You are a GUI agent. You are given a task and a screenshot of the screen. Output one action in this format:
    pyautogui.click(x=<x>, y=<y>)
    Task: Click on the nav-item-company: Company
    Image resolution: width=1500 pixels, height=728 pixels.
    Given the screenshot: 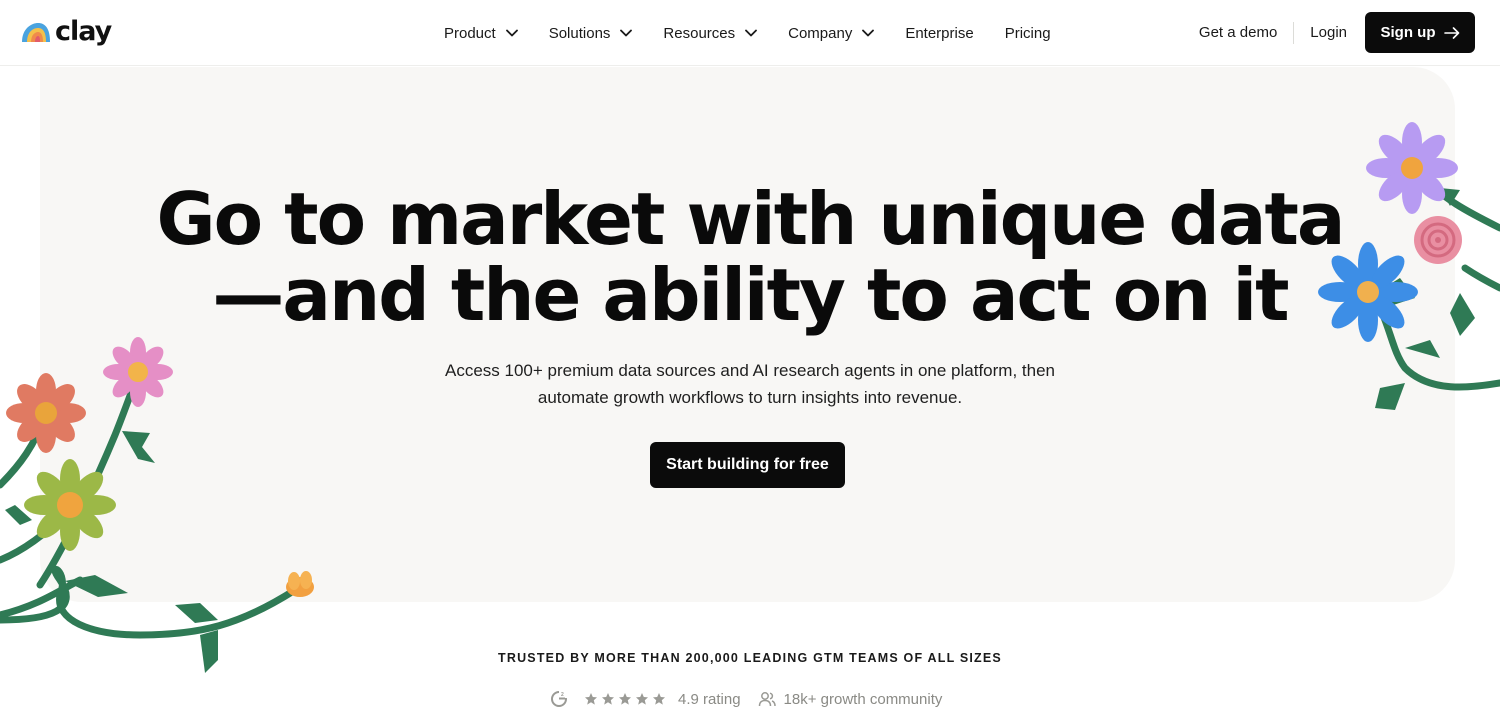 What is the action you would take?
    pyautogui.click(x=831, y=33)
    